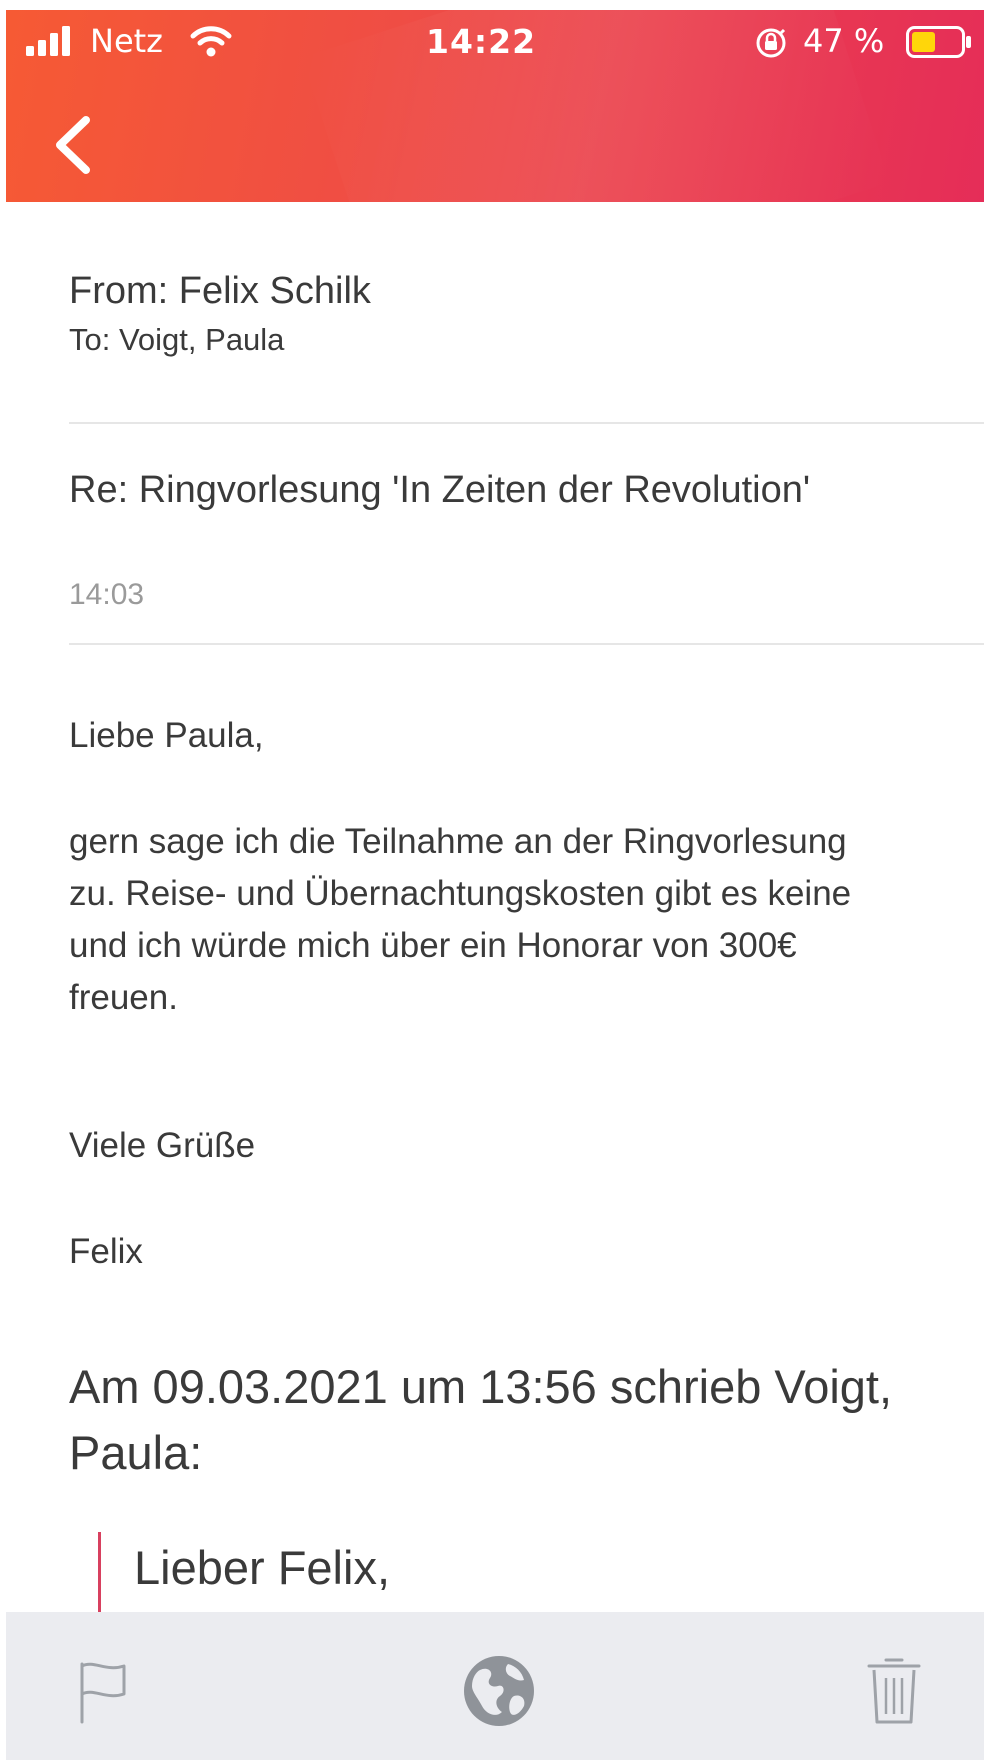 The width and height of the screenshot is (984, 1760). I want to click on carrier-name: Netz, so click(126, 41).